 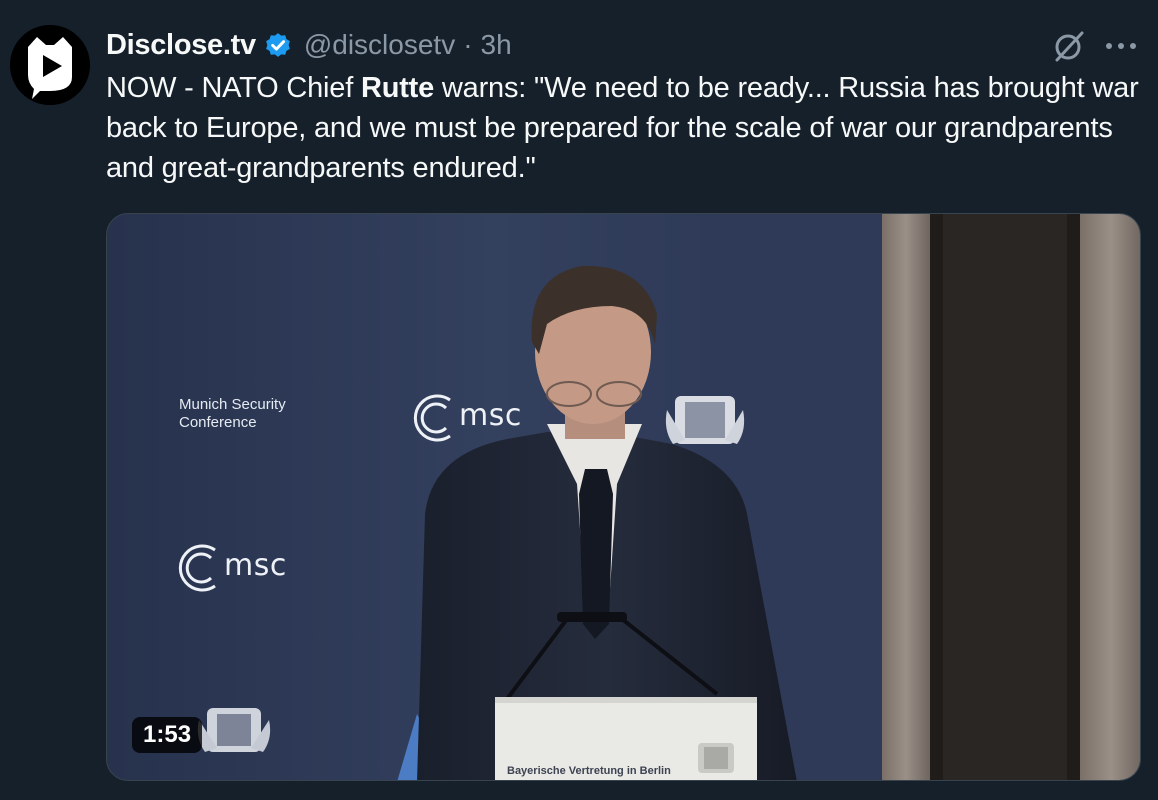 I want to click on play-mascot-icon, so click(x=50, y=65).